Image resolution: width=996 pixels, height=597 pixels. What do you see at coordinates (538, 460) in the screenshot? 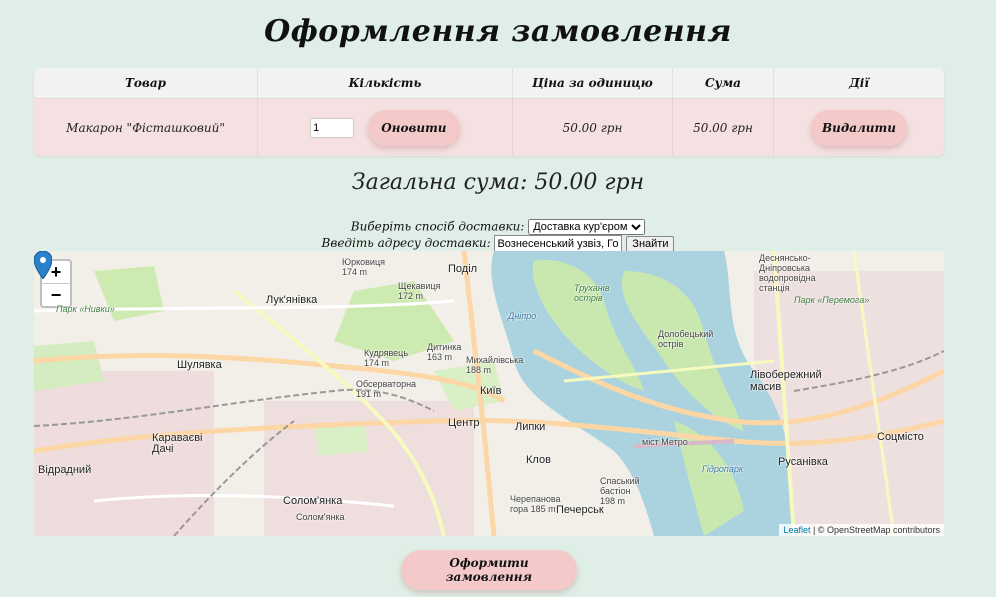
I see `map-label-klov: Клов` at bounding box center [538, 460].